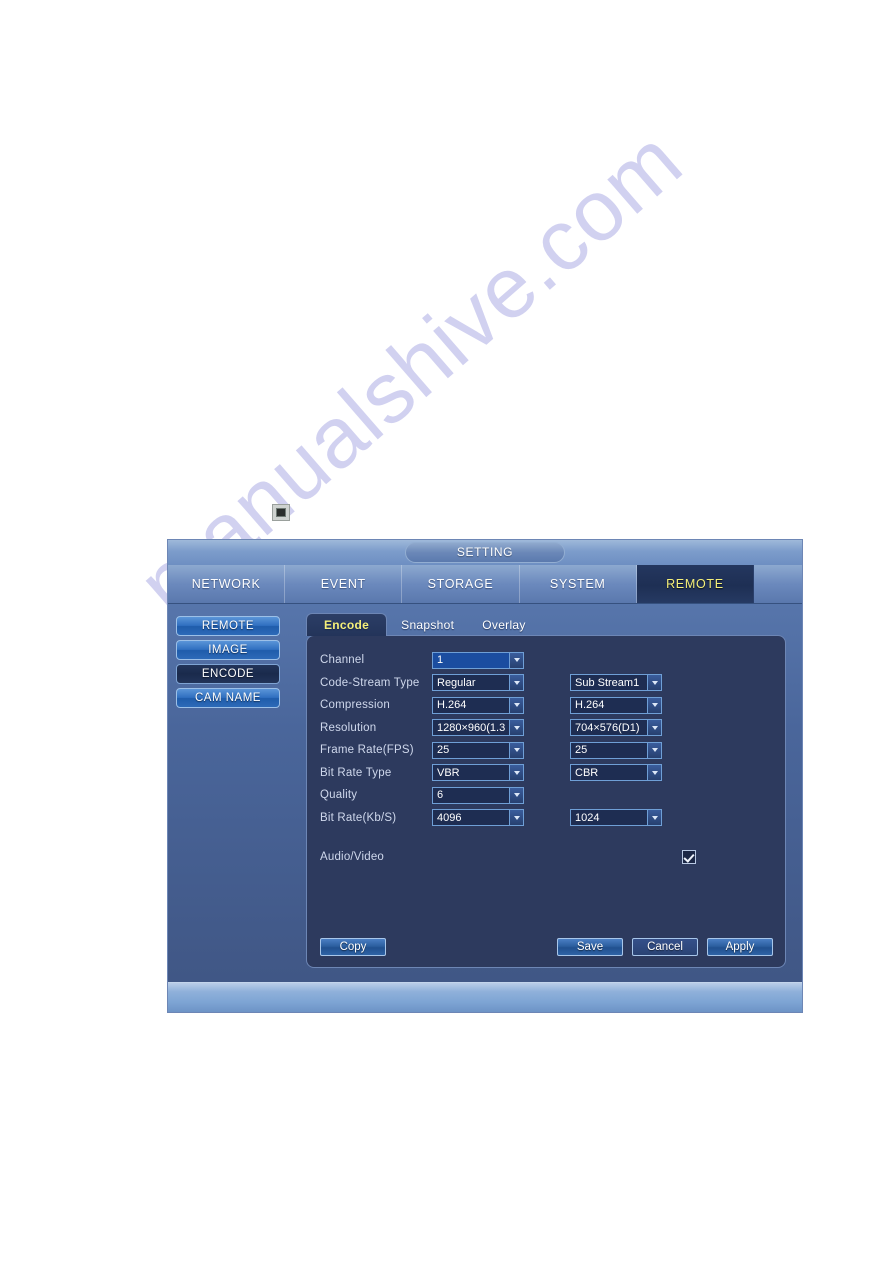 This screenshot has width=893, height=1263. Describe the element at coordinates (547, 683) in the screenshot. I see `form-row-code-stream-type: Code-Stream Type Regular Sub Stream1` at that location.